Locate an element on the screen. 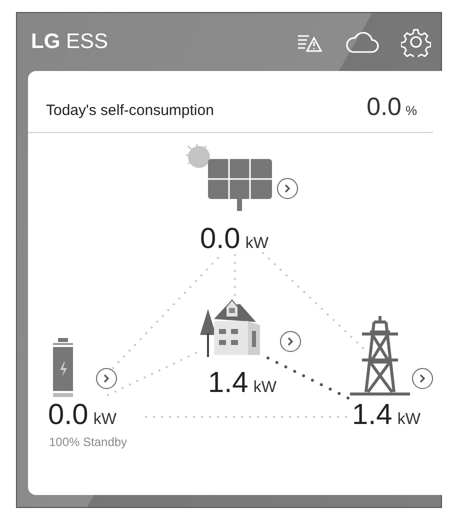 This screenshot has height=520, width=462. summary-value: 0.0 is located at coordinates (384, 107).